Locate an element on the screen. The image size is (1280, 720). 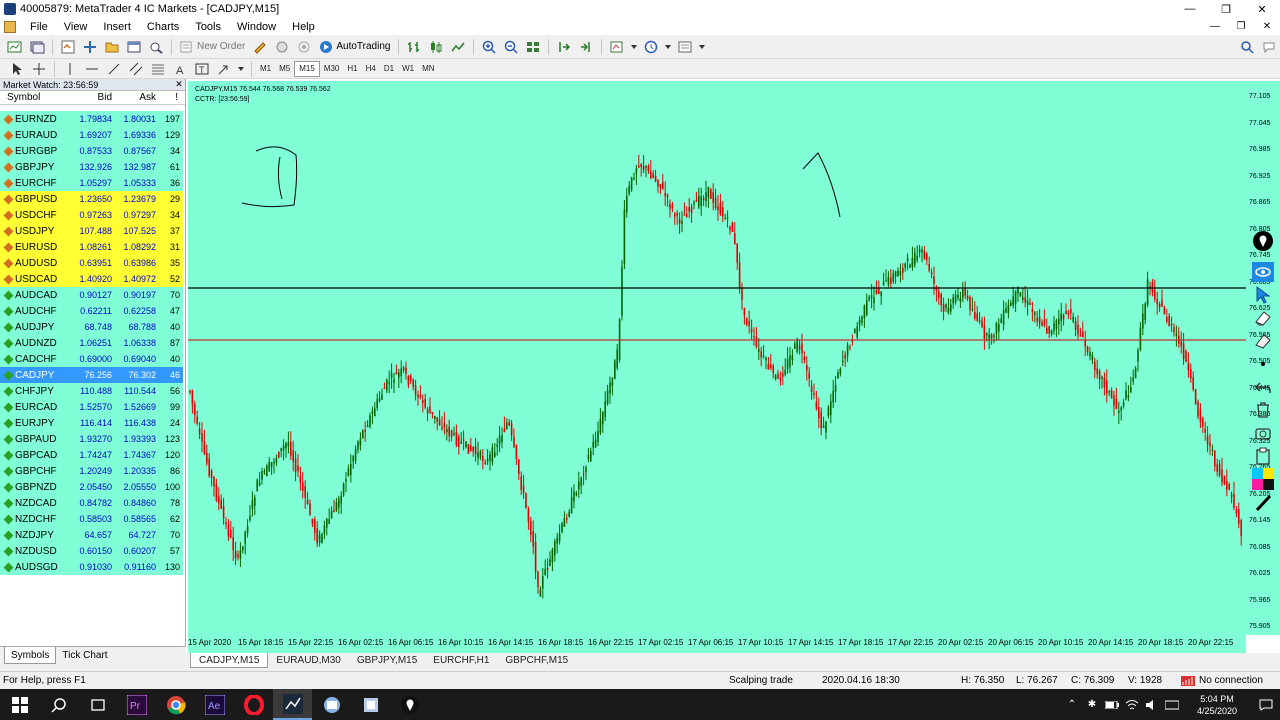
connection-status: No connection is located at coordinates (1222, 680).